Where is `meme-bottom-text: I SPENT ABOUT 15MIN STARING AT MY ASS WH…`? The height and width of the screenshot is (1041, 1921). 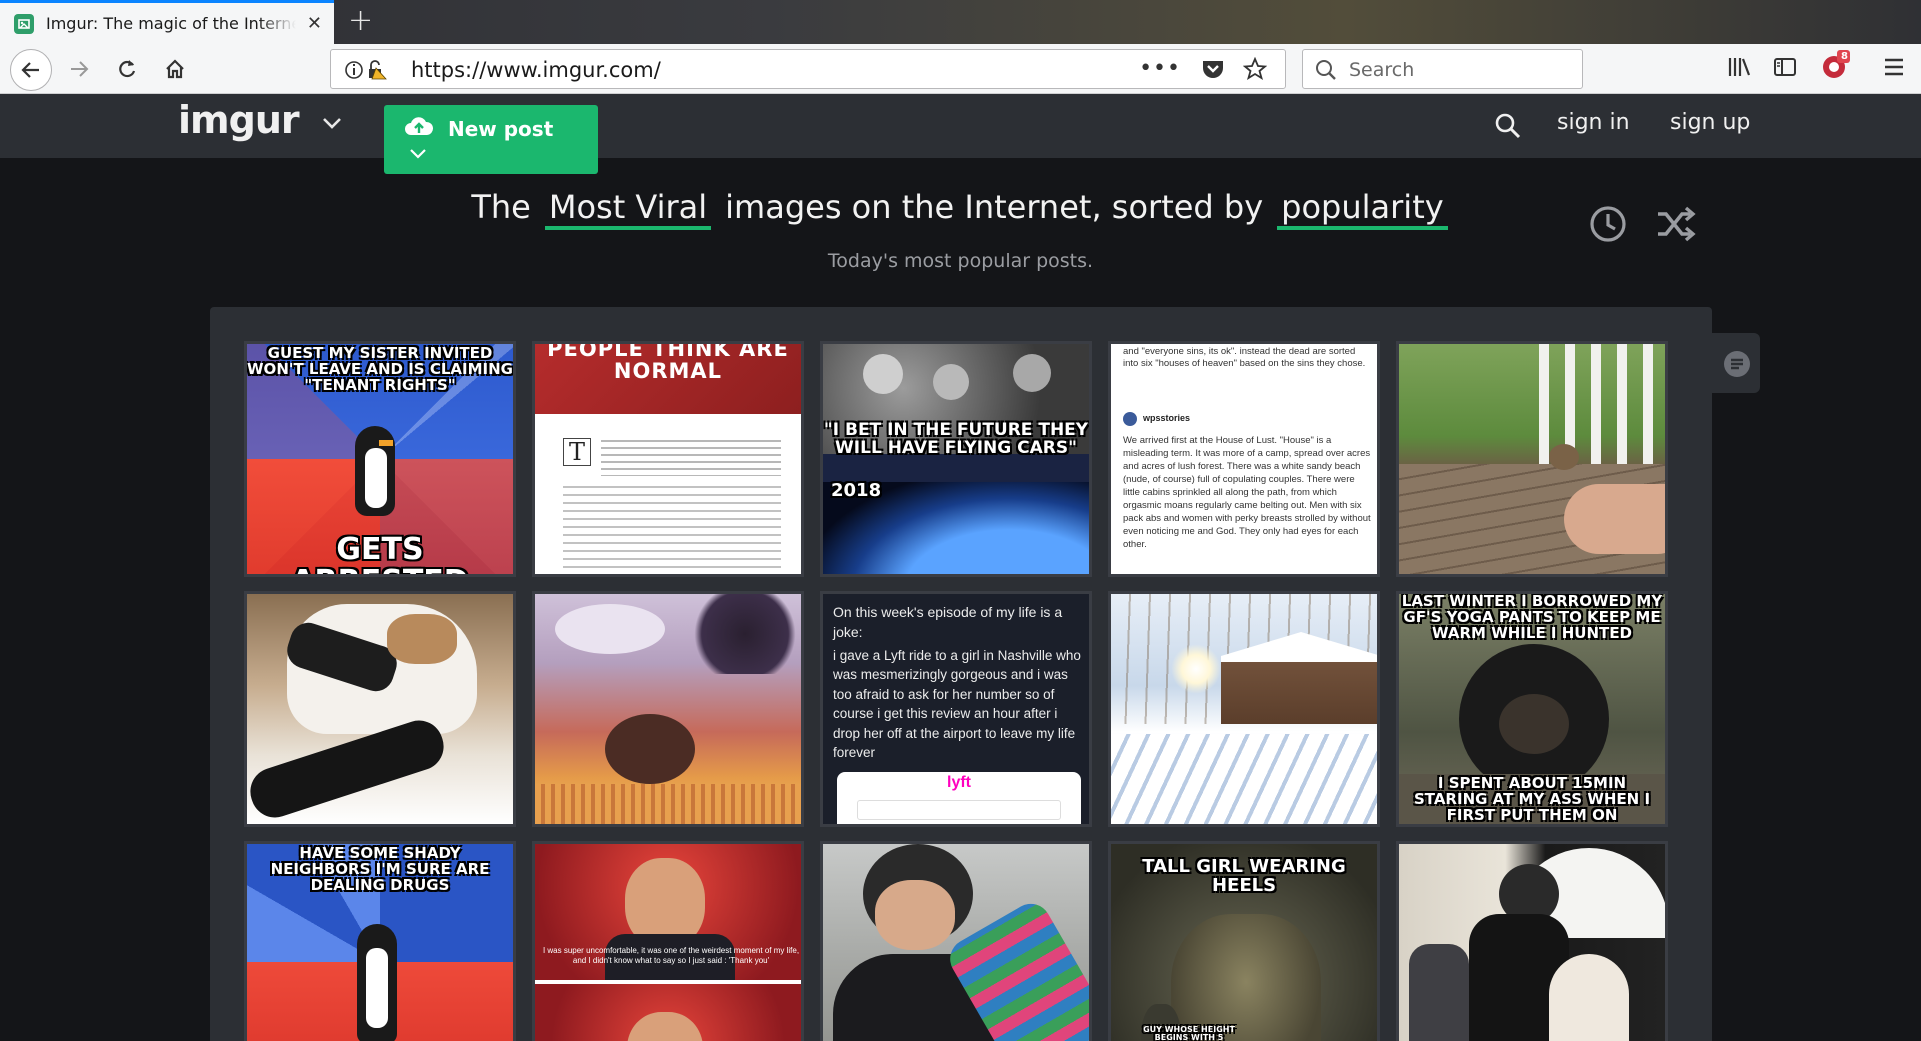 meme-bottom-text: I SPENT ABOUT 15MIN STARING AT MY ASS WH… is located at coordinates (1532, 799).